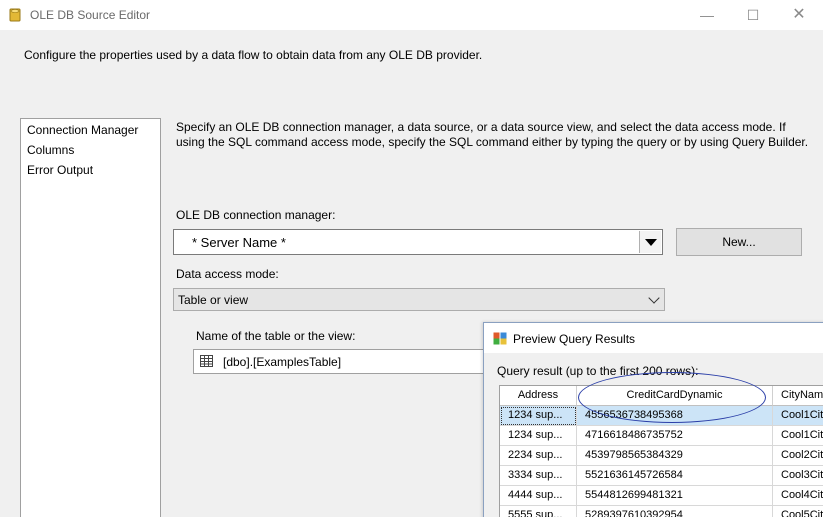 This screenshot has width=823, height=517. What do you see at coordinates (343, 361) in the screenshot?
I see `table-name-select: [dbo].[ExamplesTable]` at bounding box center [343, 361].